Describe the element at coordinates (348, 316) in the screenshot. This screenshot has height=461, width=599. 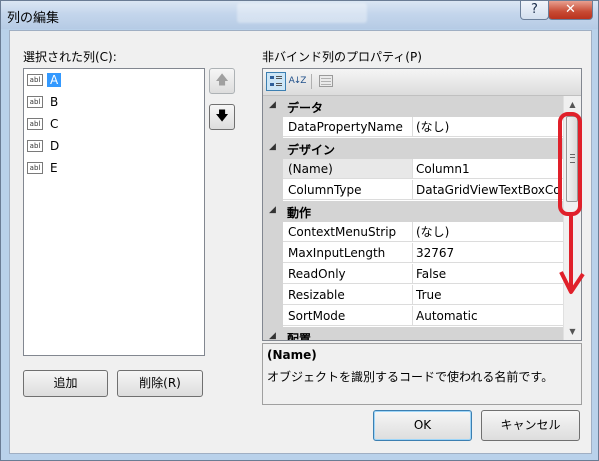
I see `property-name: SortMode` at that location.